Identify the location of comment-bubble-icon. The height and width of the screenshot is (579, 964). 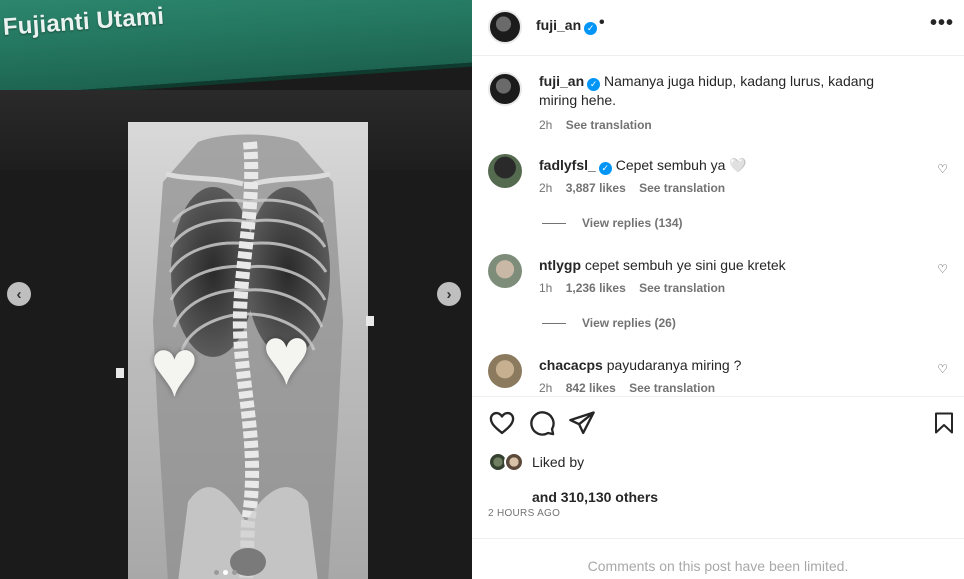
(542, 423).